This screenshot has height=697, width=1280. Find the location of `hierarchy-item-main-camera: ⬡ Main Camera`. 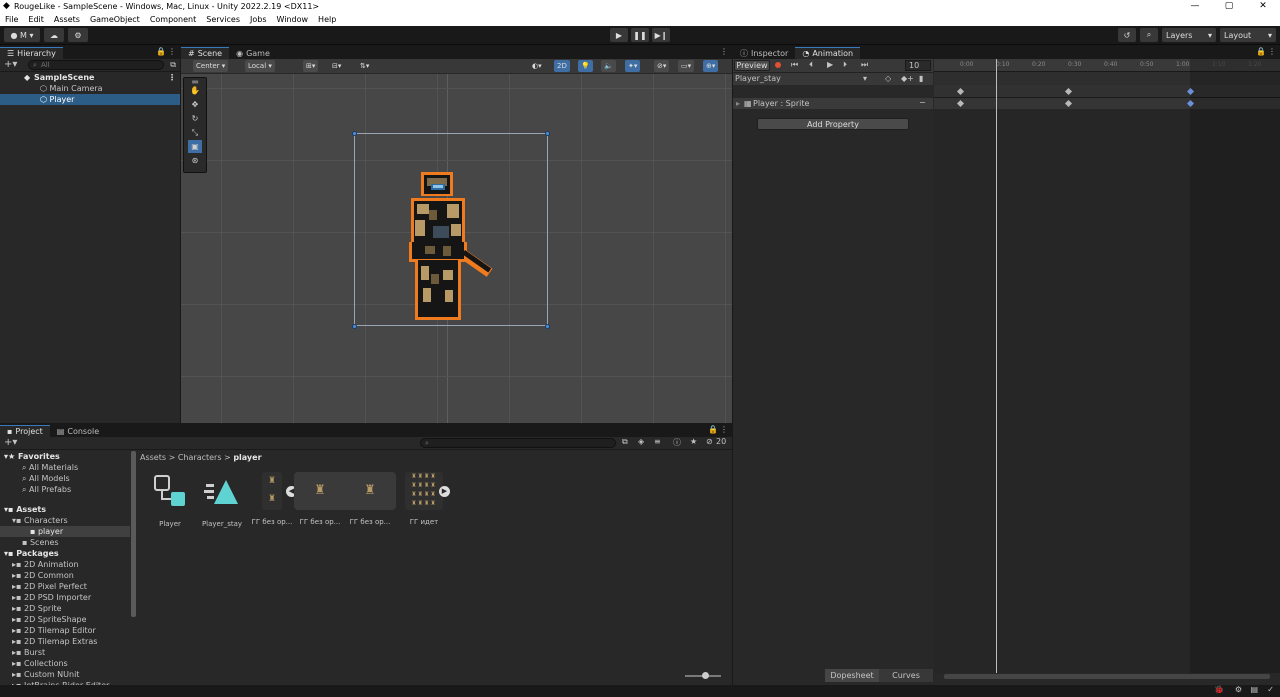

hierarchy-item-main-camera: ⬡ Main Camera is located at coordinates (90, 88).